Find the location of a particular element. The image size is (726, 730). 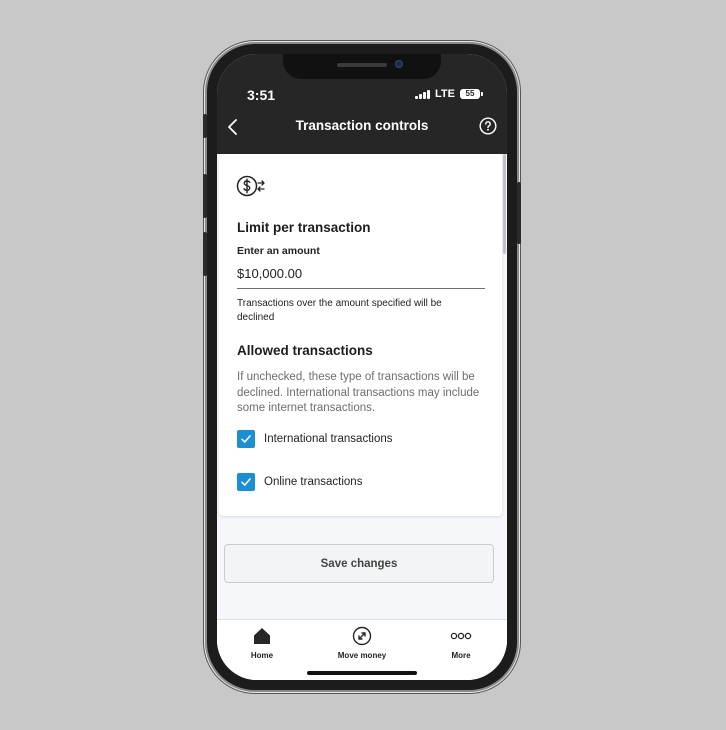

online-checkbox-row: Online transactions is located at coordinates (299, 482).